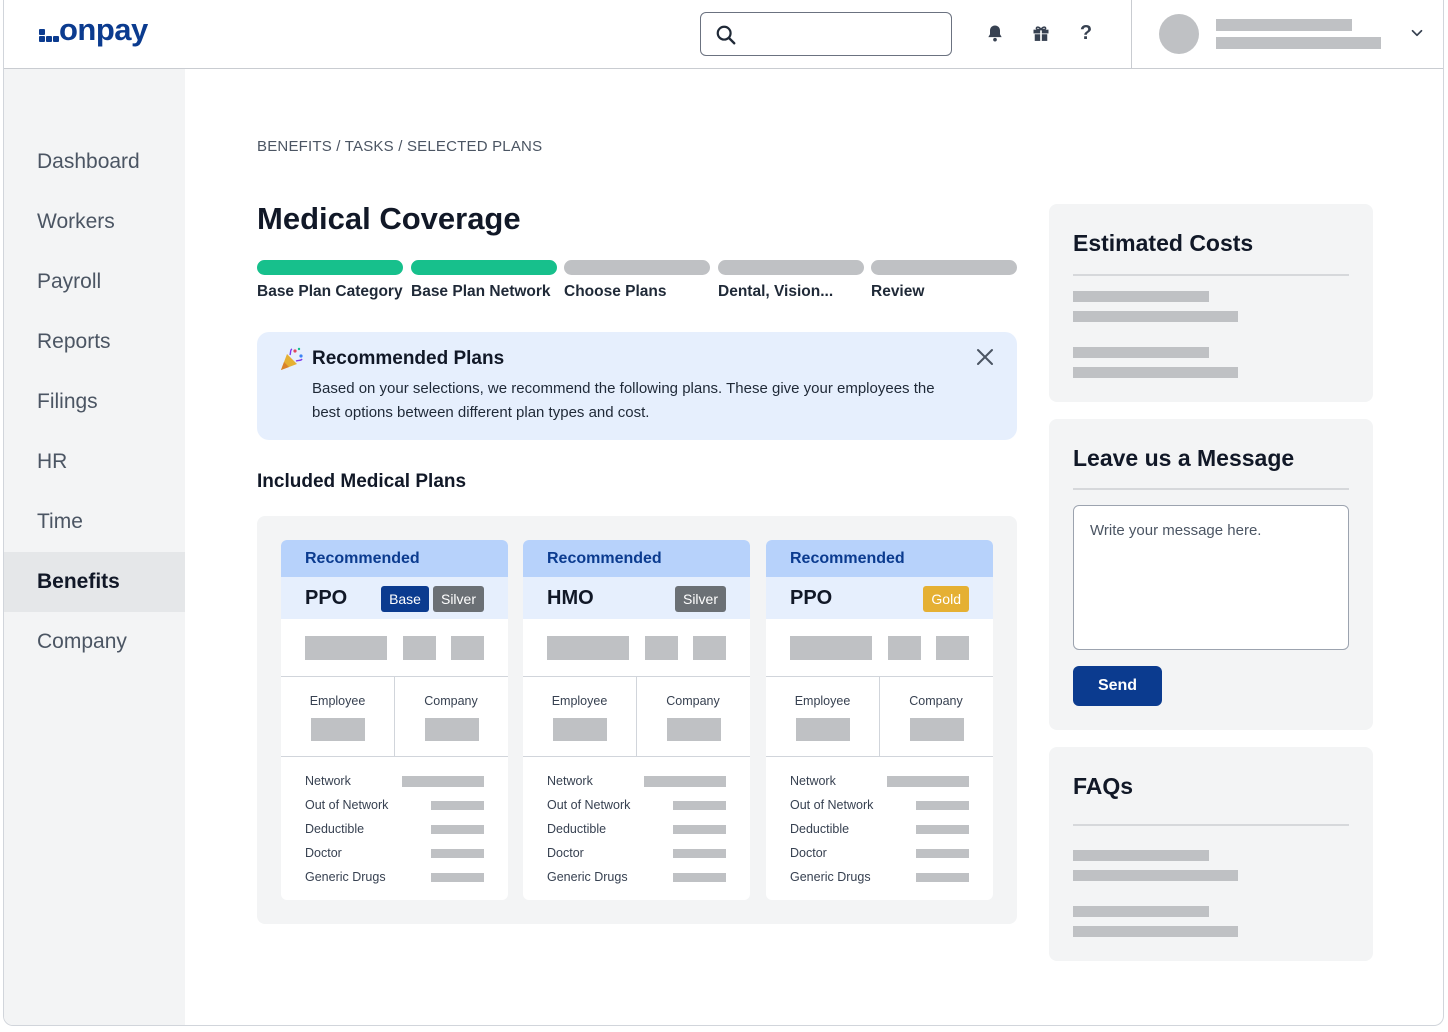 The height and width of the screenshot is (1032, 1448). I want to click on step-base-plan-network: Base Plan Network, so click(484, 280).